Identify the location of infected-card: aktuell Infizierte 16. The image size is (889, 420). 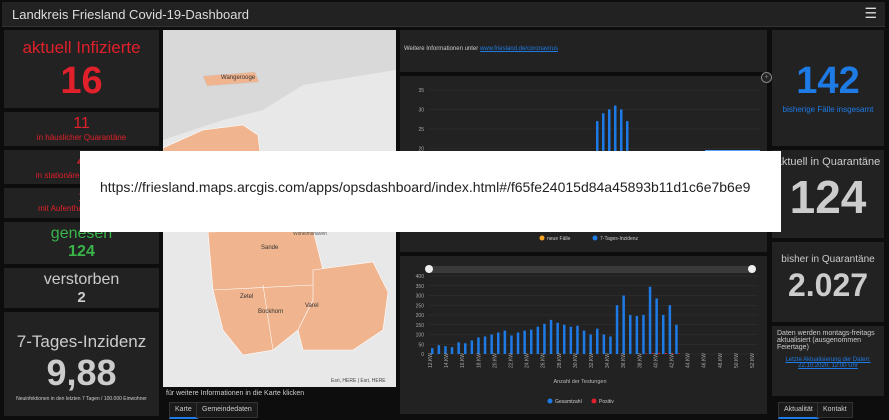
(81, 69).